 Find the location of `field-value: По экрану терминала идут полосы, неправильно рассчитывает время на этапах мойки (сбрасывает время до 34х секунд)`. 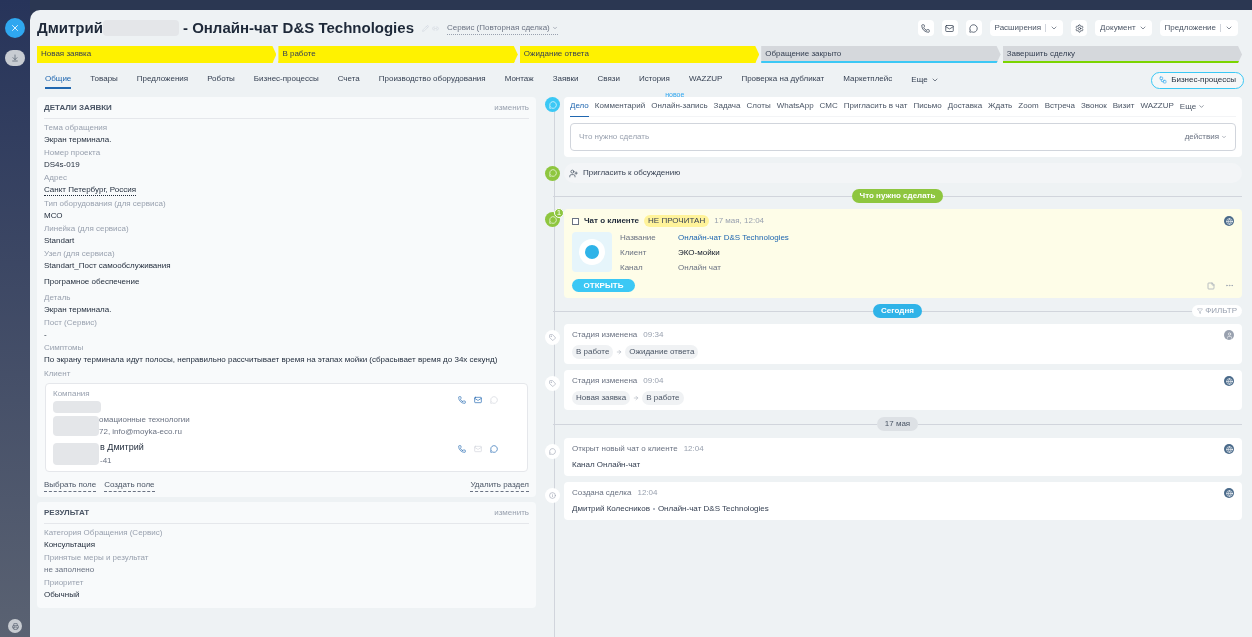

field-value: По экрану терминала идут полосы, неправильно рассчитывает время на этапах мойки (сбрасывает время до 34х секунд) is located at coordinates (271, 359).